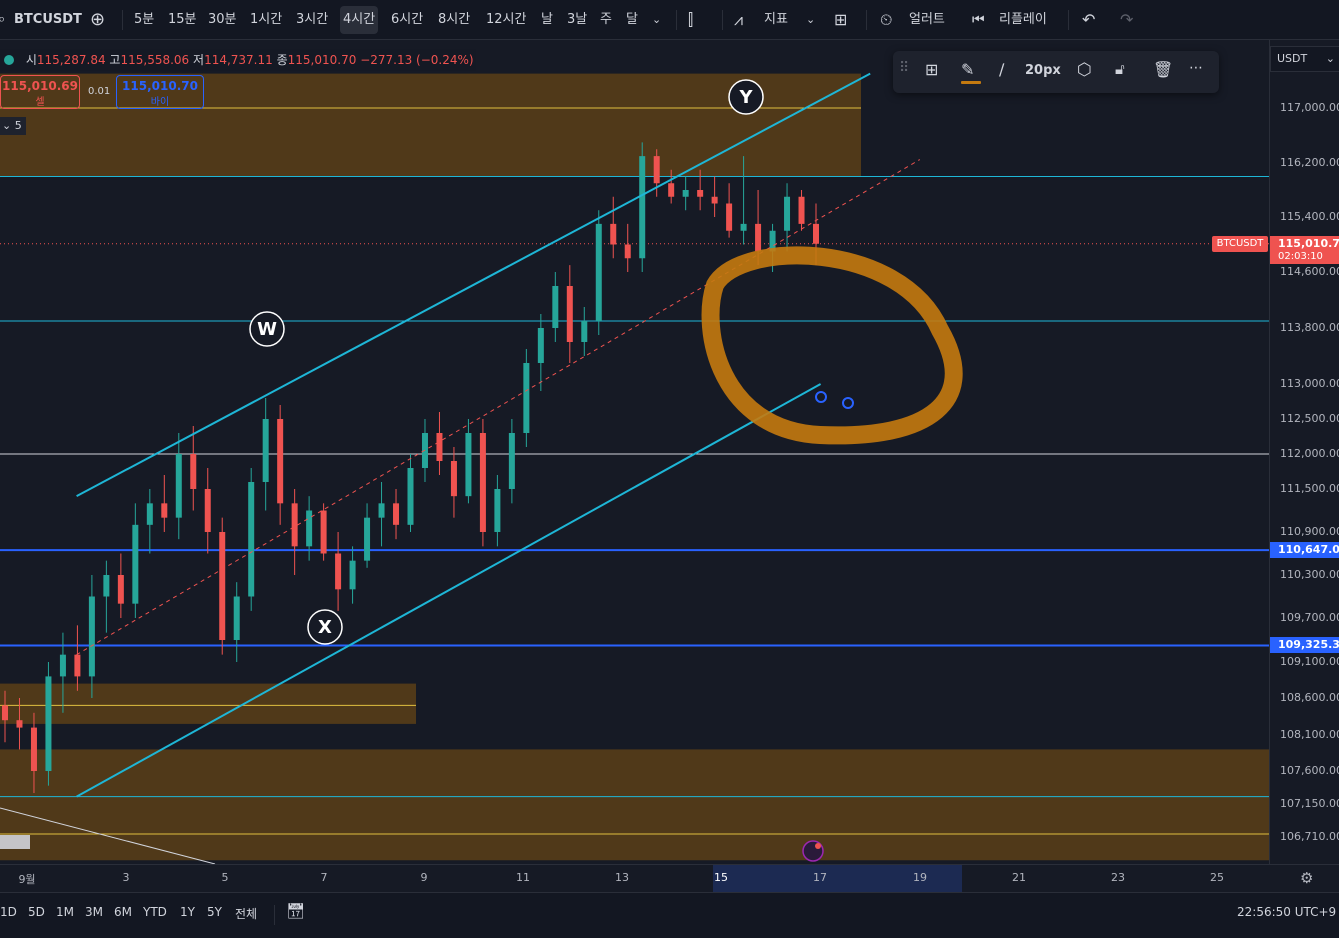  Describe the element at coordinates (325, 627) in the screenshot. I see `wave-label: X` at that location.